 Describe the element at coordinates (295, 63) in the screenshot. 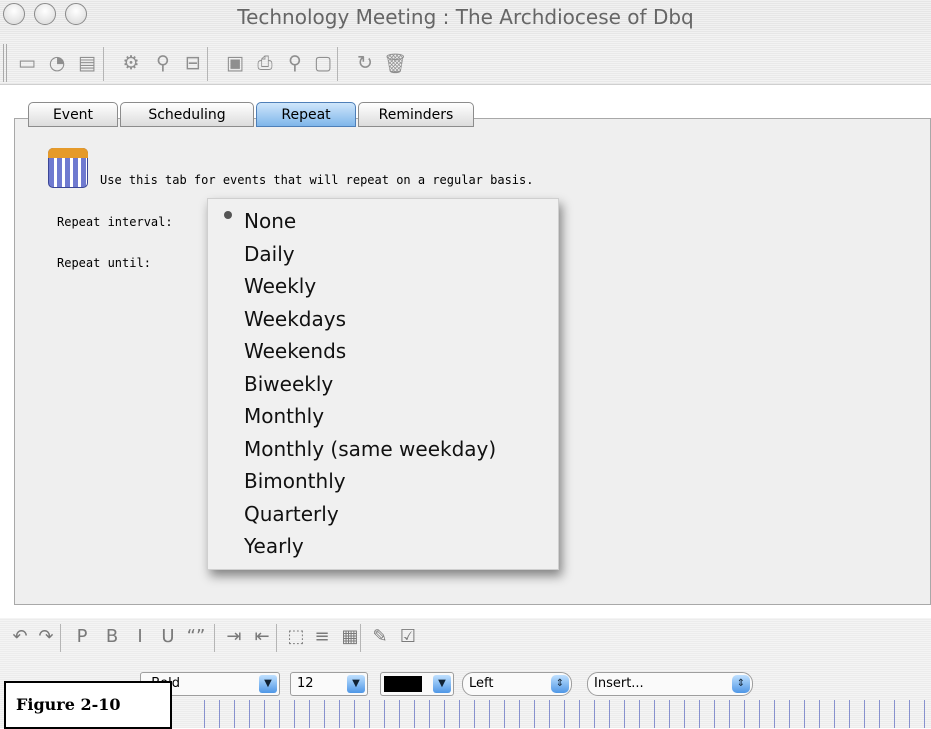

I see `search-icon: ⚲` at that location.